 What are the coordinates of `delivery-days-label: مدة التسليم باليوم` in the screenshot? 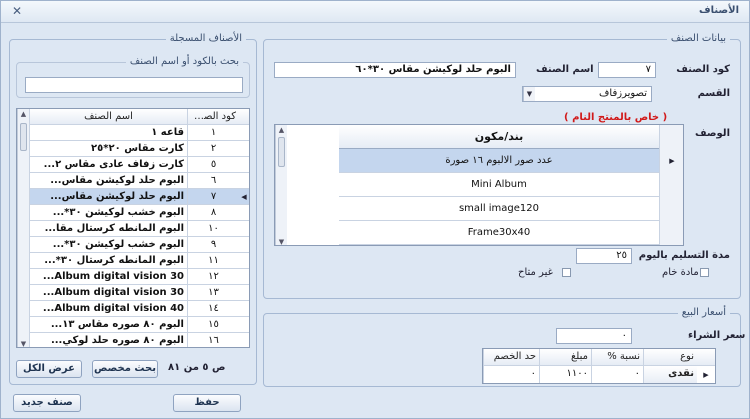 It's located at (684, 255).